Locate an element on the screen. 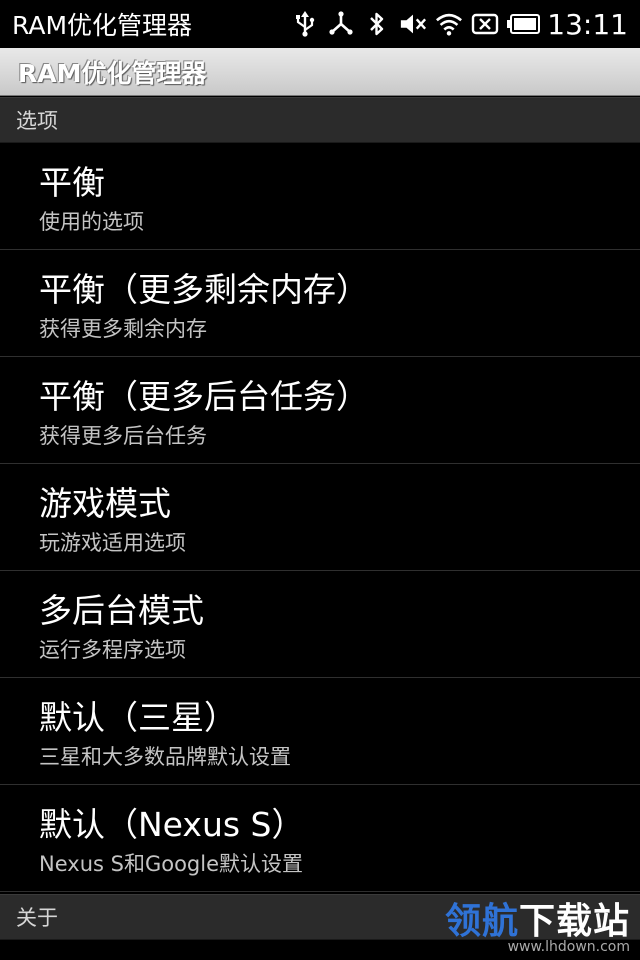  usb-icon is located at coordinates (305, 24).